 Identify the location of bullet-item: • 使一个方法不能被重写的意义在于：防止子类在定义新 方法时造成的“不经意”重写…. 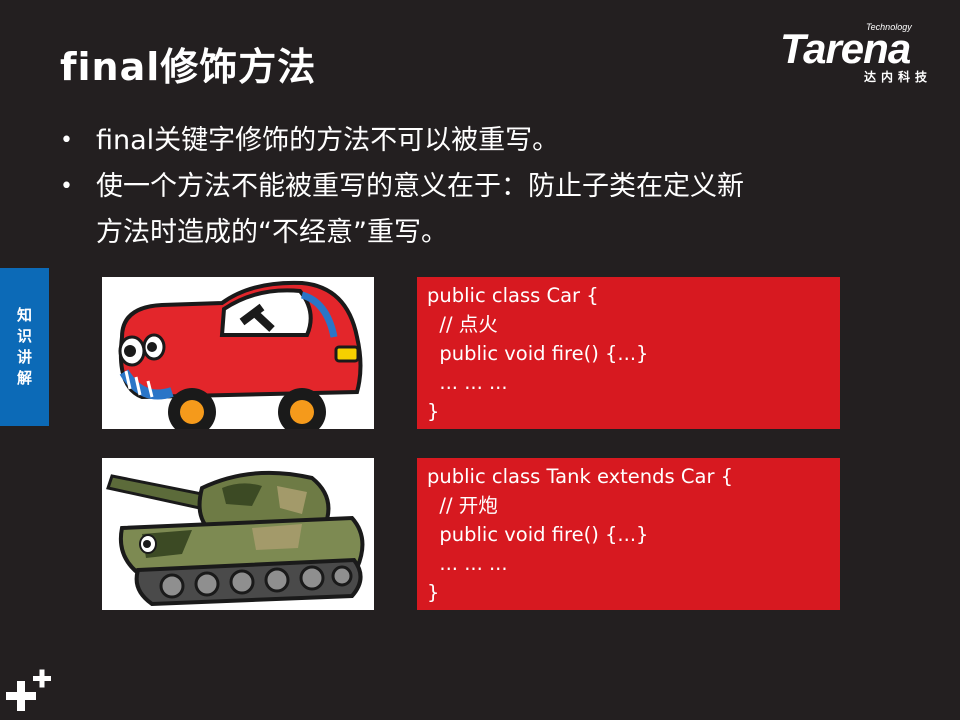
(478, 210).